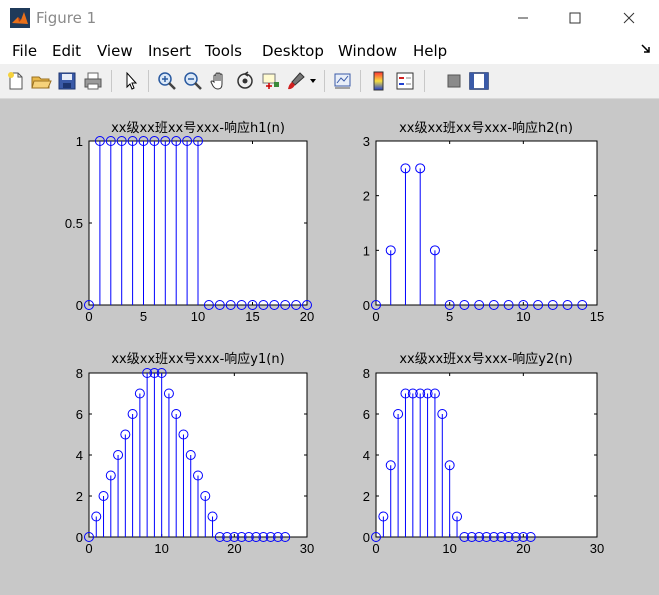 The height and width of the screenshot is (595, 659). What do you see at coordinates (169, 51) in the screenshot?
I see `menu-insert: Insert` at bounding box center [169, 51].